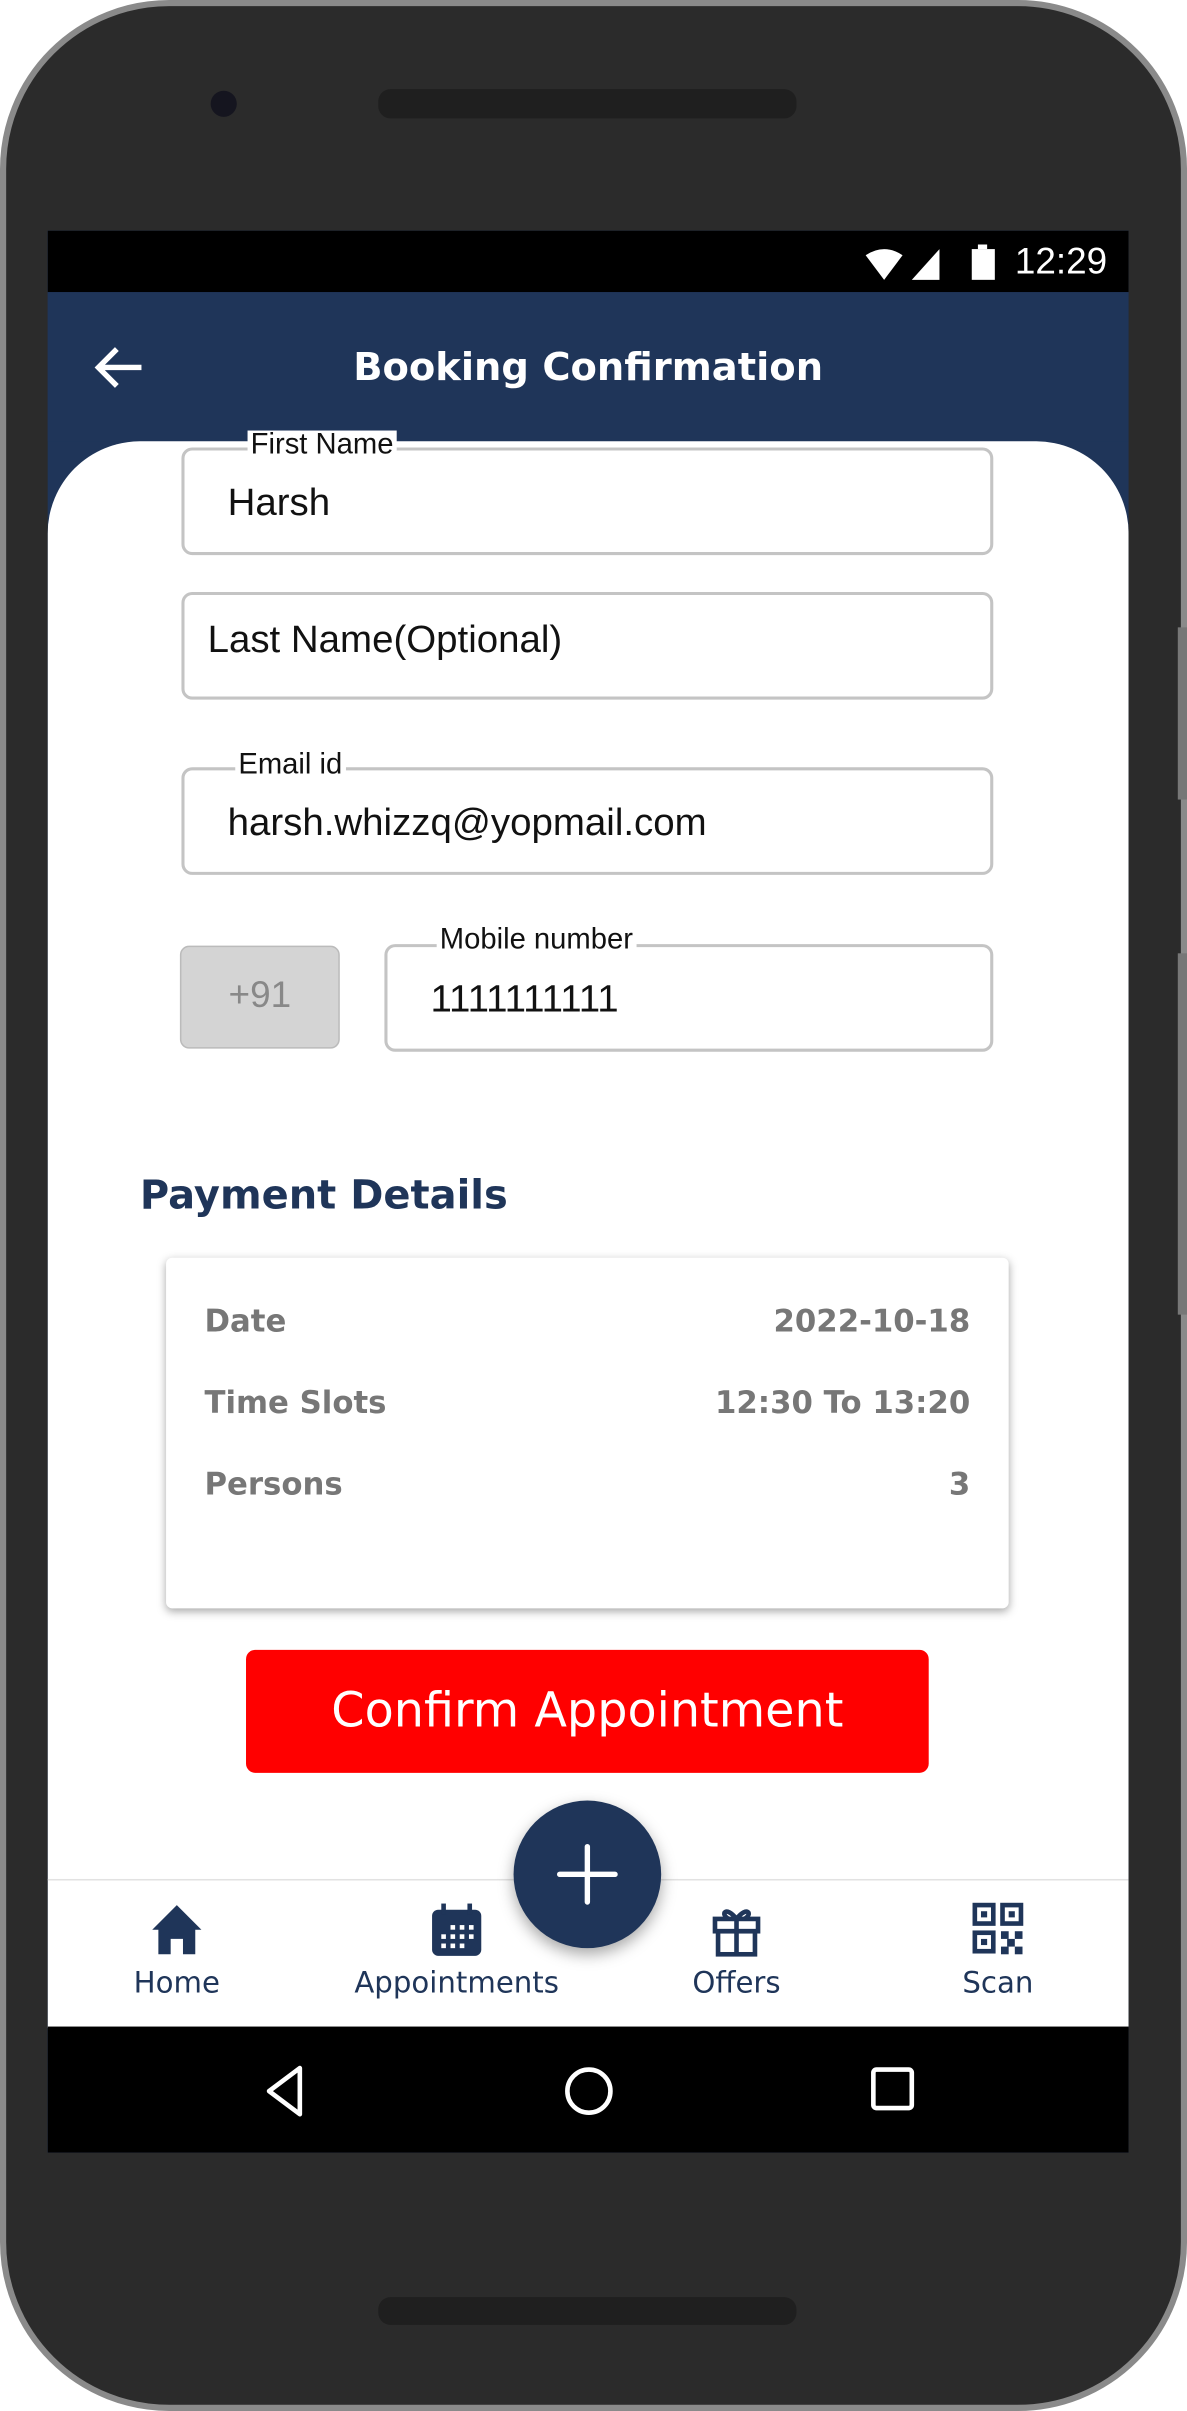  What do you see at coordinates (587, 1711) in the screenshot?
I see `confirm-appointment-button: Confirm Appointment` at bounding box center [587, 1711].